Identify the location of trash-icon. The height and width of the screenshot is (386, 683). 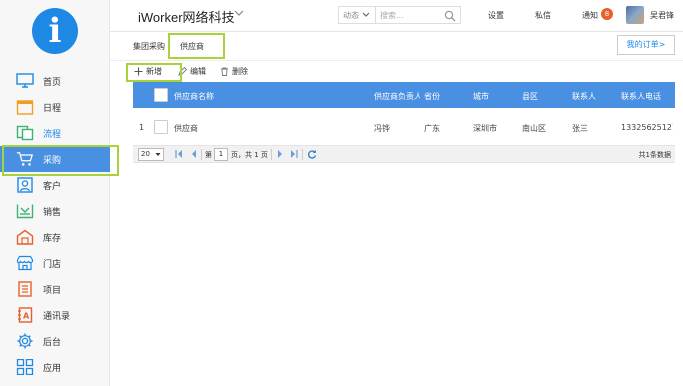
(224, 71).